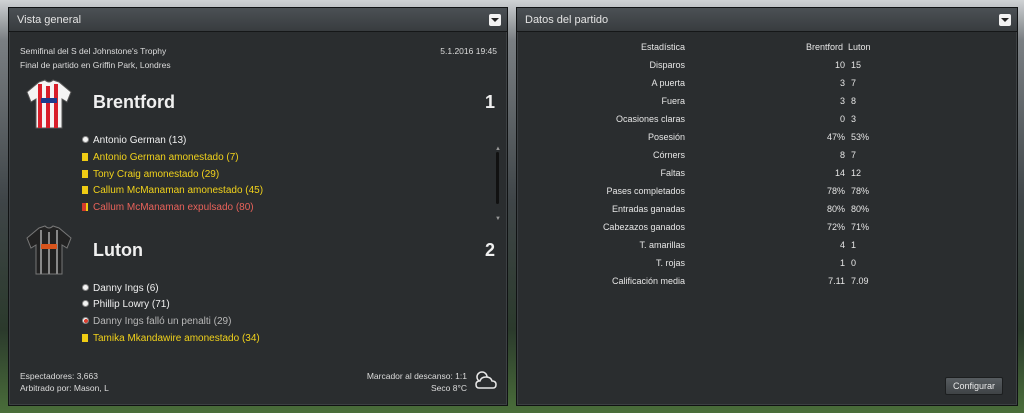 The image size is (1024, 413). Describe the element at coordinates (672, 173) in the screenshot. I see `stat-row-label: Faltas` at that location.